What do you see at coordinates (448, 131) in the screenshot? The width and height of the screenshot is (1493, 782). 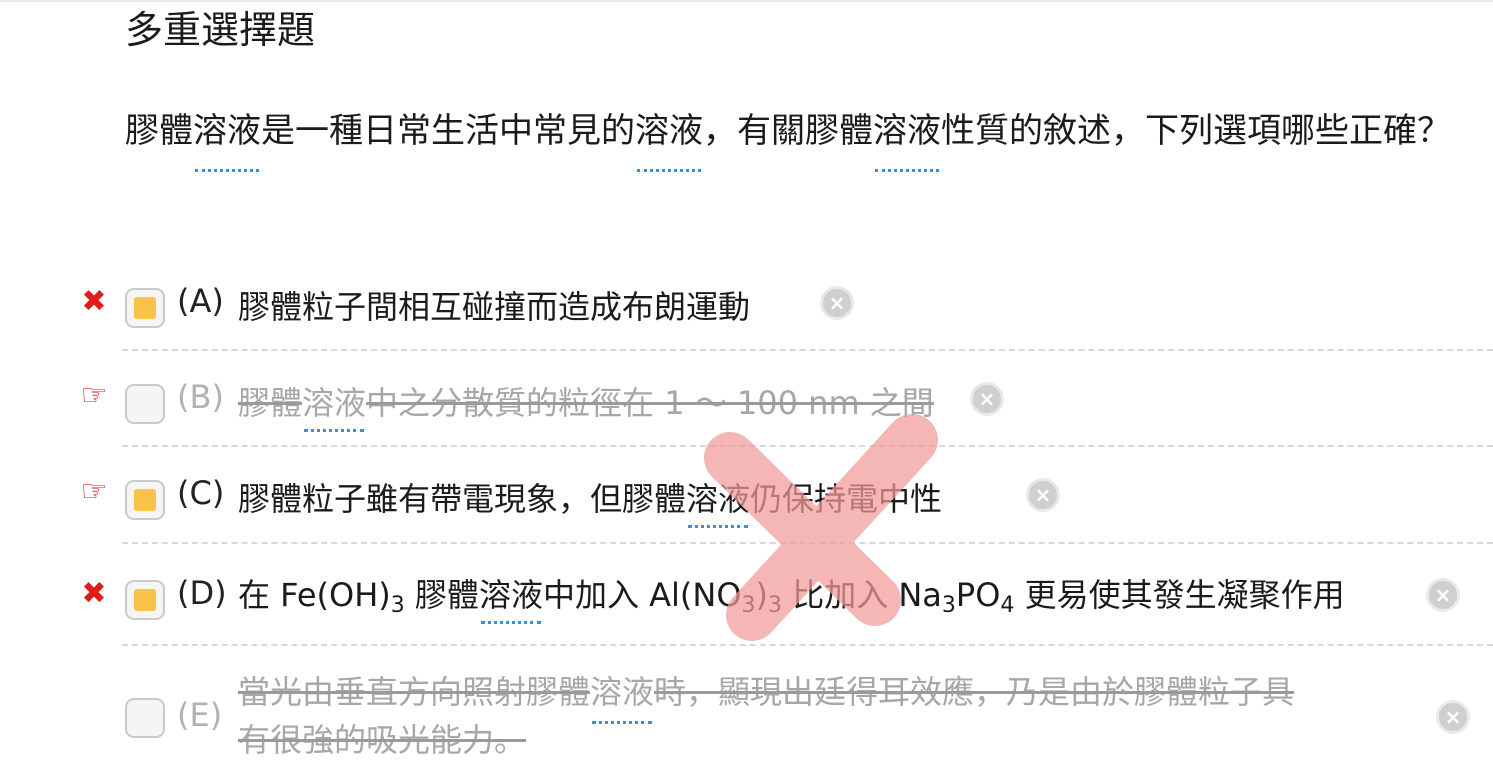 I see `question-part: 是一種日常生活中常見的` at bounding box center [448, 131].